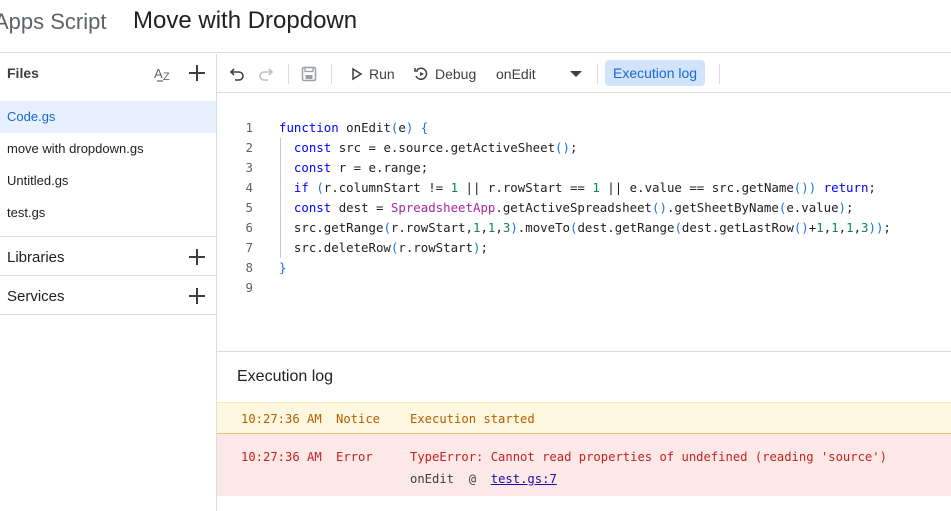 This screenshot has width=951, height=511. I want to click on indent-guide, so click(280, 198).